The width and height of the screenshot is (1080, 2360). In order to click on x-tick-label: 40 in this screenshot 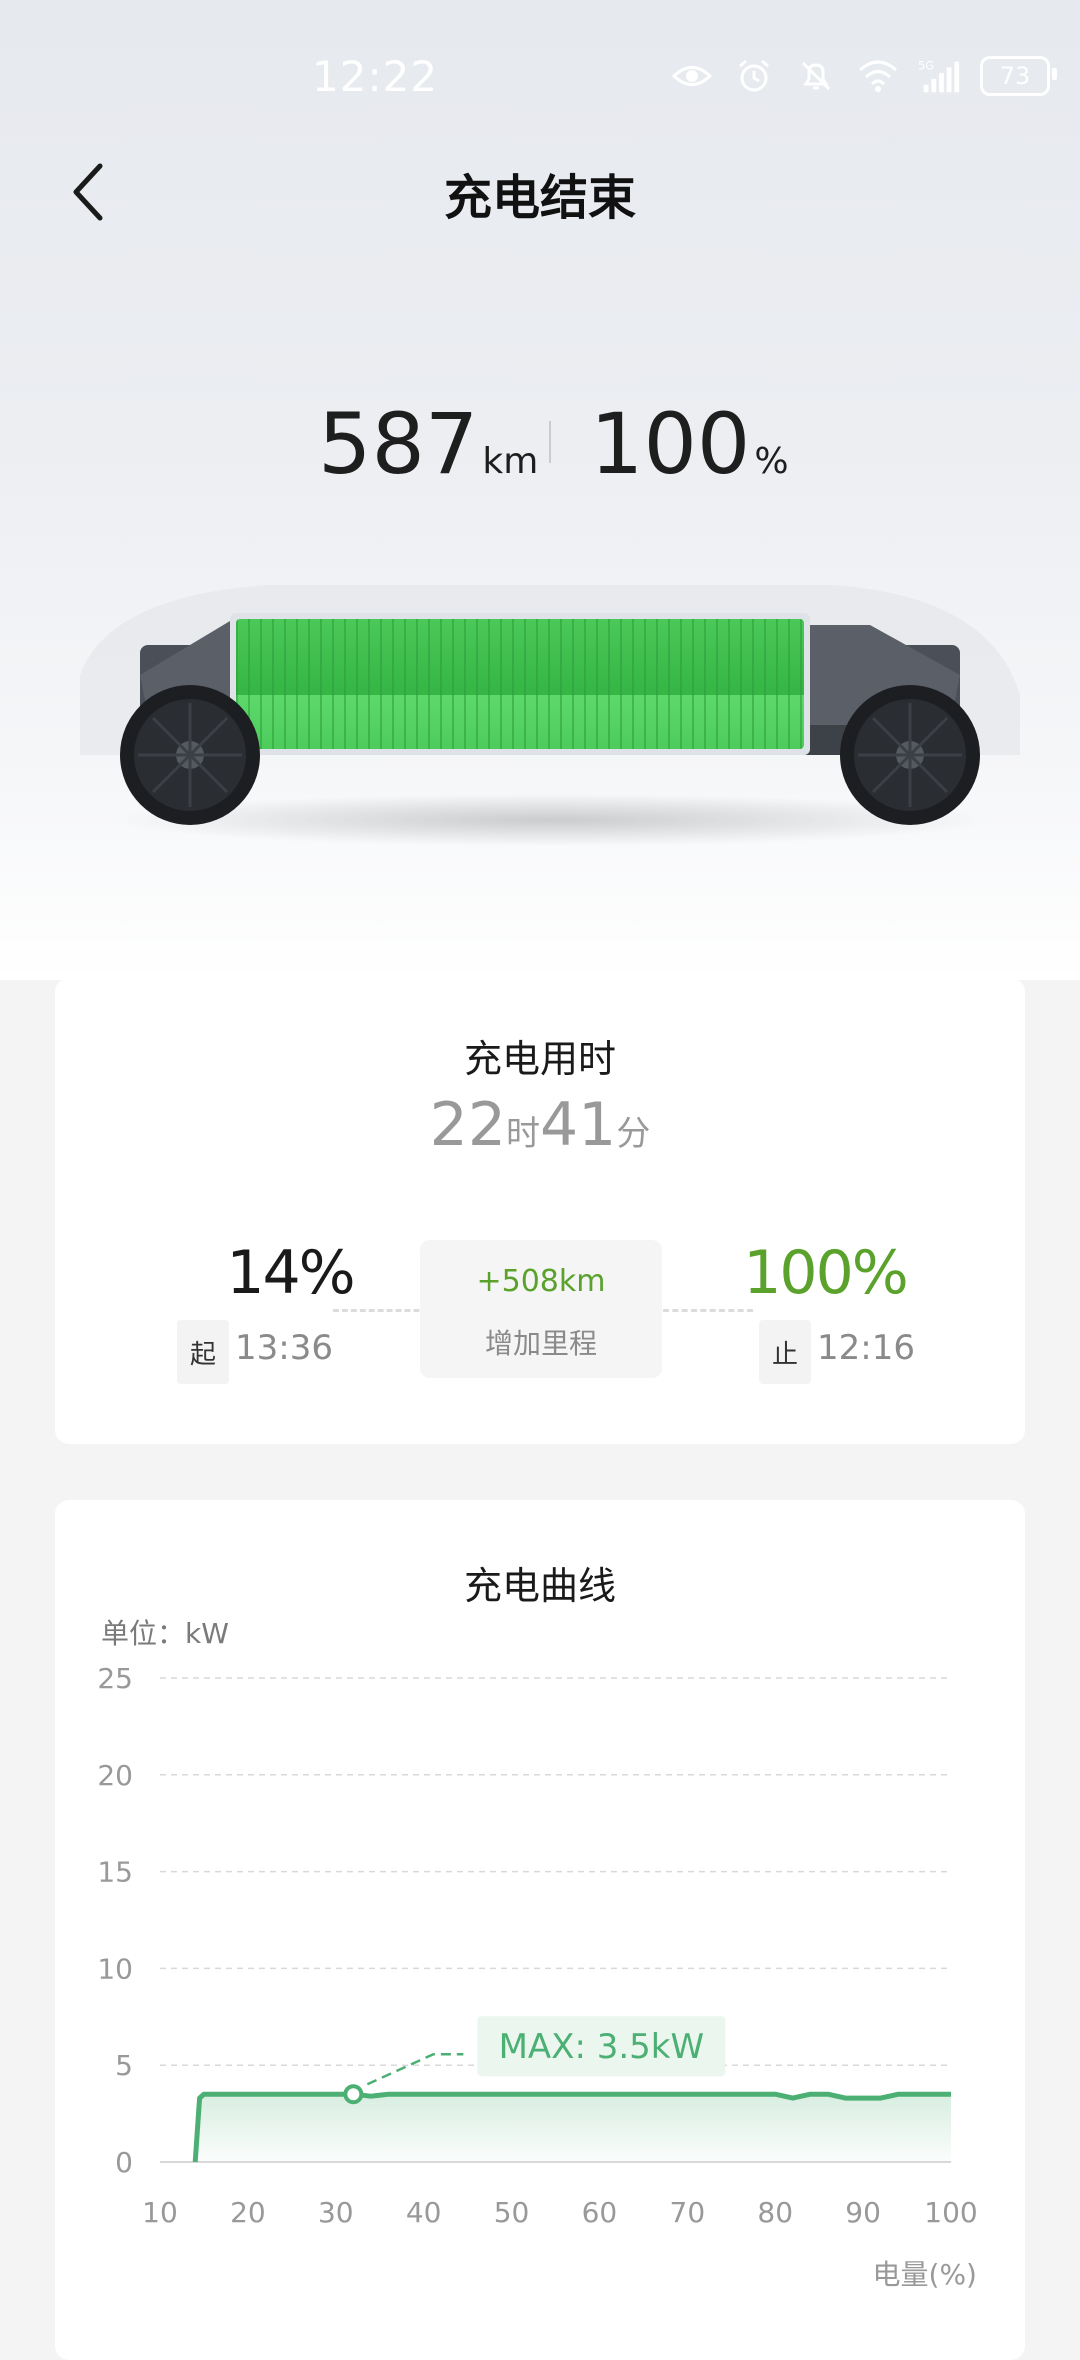, I will do `click(424, 2212)`.